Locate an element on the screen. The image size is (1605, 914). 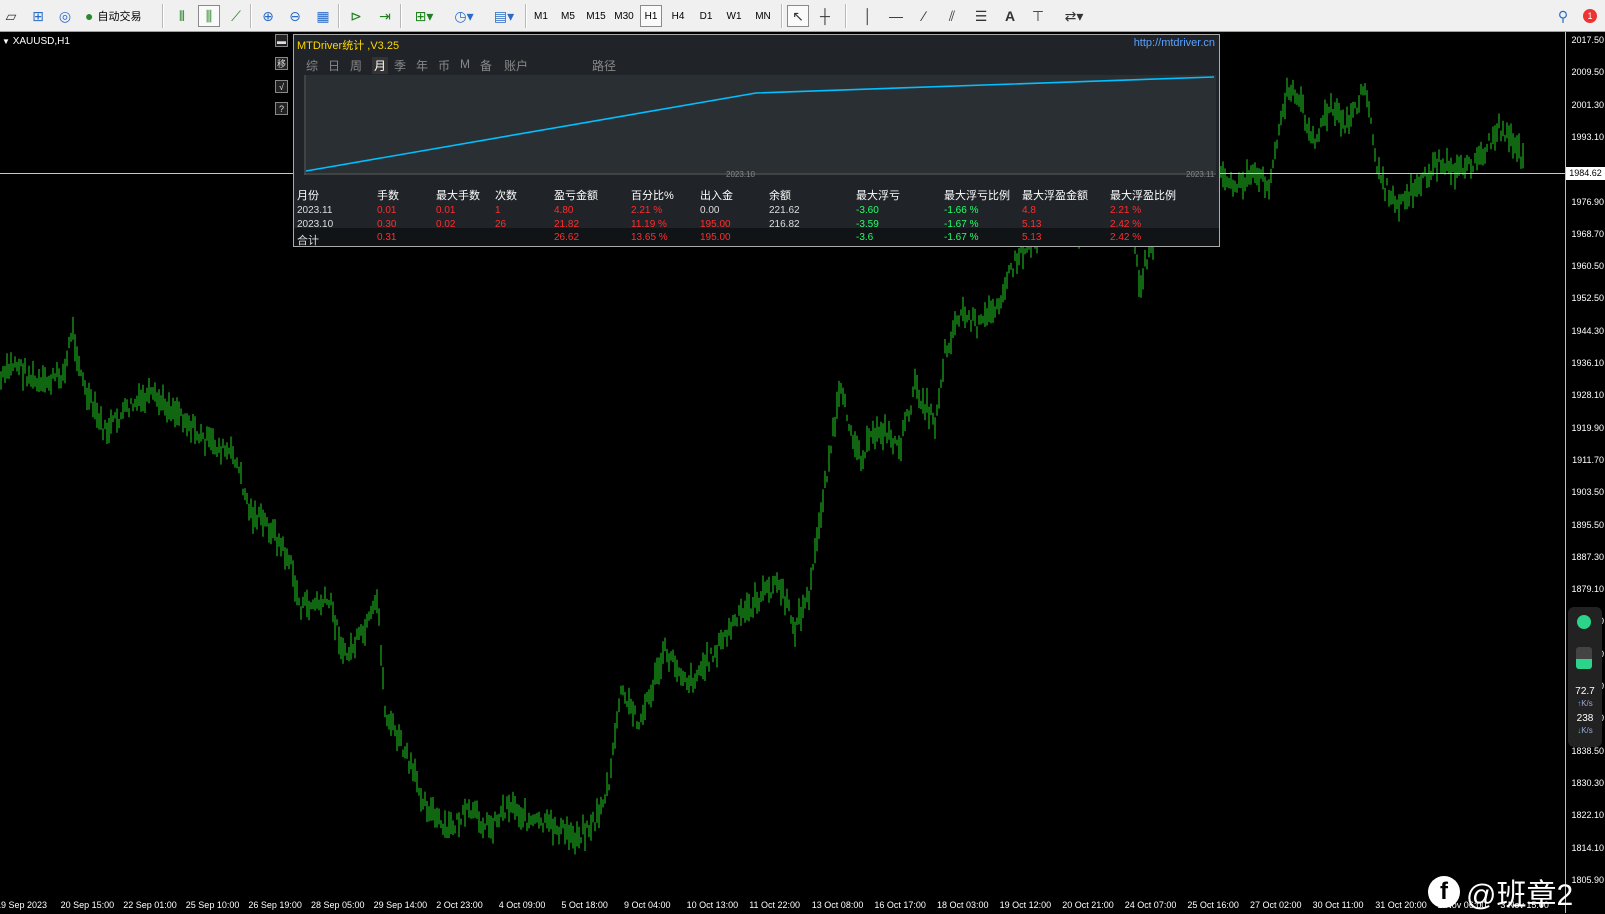
line-chart-icon: ⟋ is located at coordinates (236, 16).